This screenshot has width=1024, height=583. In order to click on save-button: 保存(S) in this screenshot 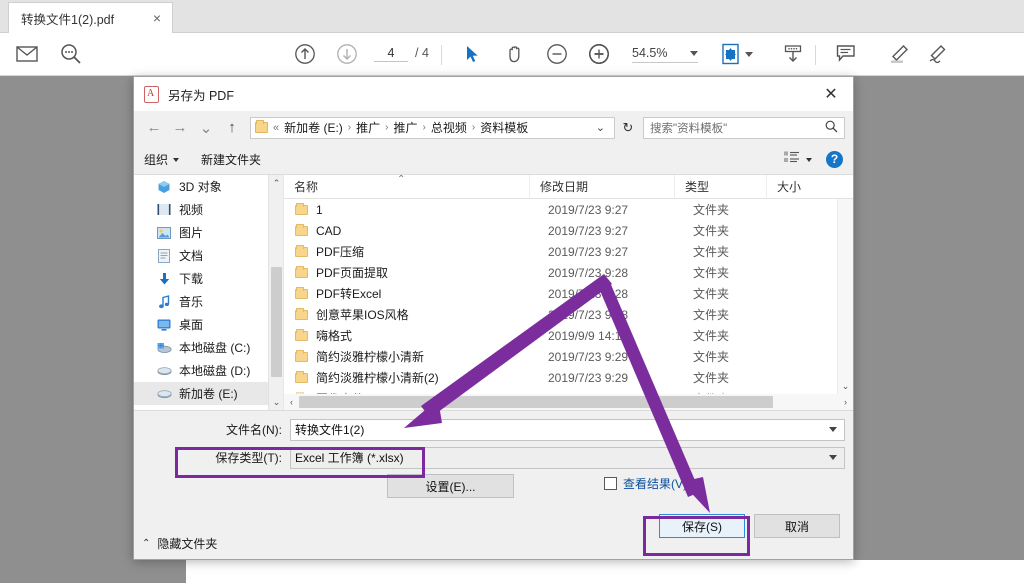, I will do `click(702, 526)`.